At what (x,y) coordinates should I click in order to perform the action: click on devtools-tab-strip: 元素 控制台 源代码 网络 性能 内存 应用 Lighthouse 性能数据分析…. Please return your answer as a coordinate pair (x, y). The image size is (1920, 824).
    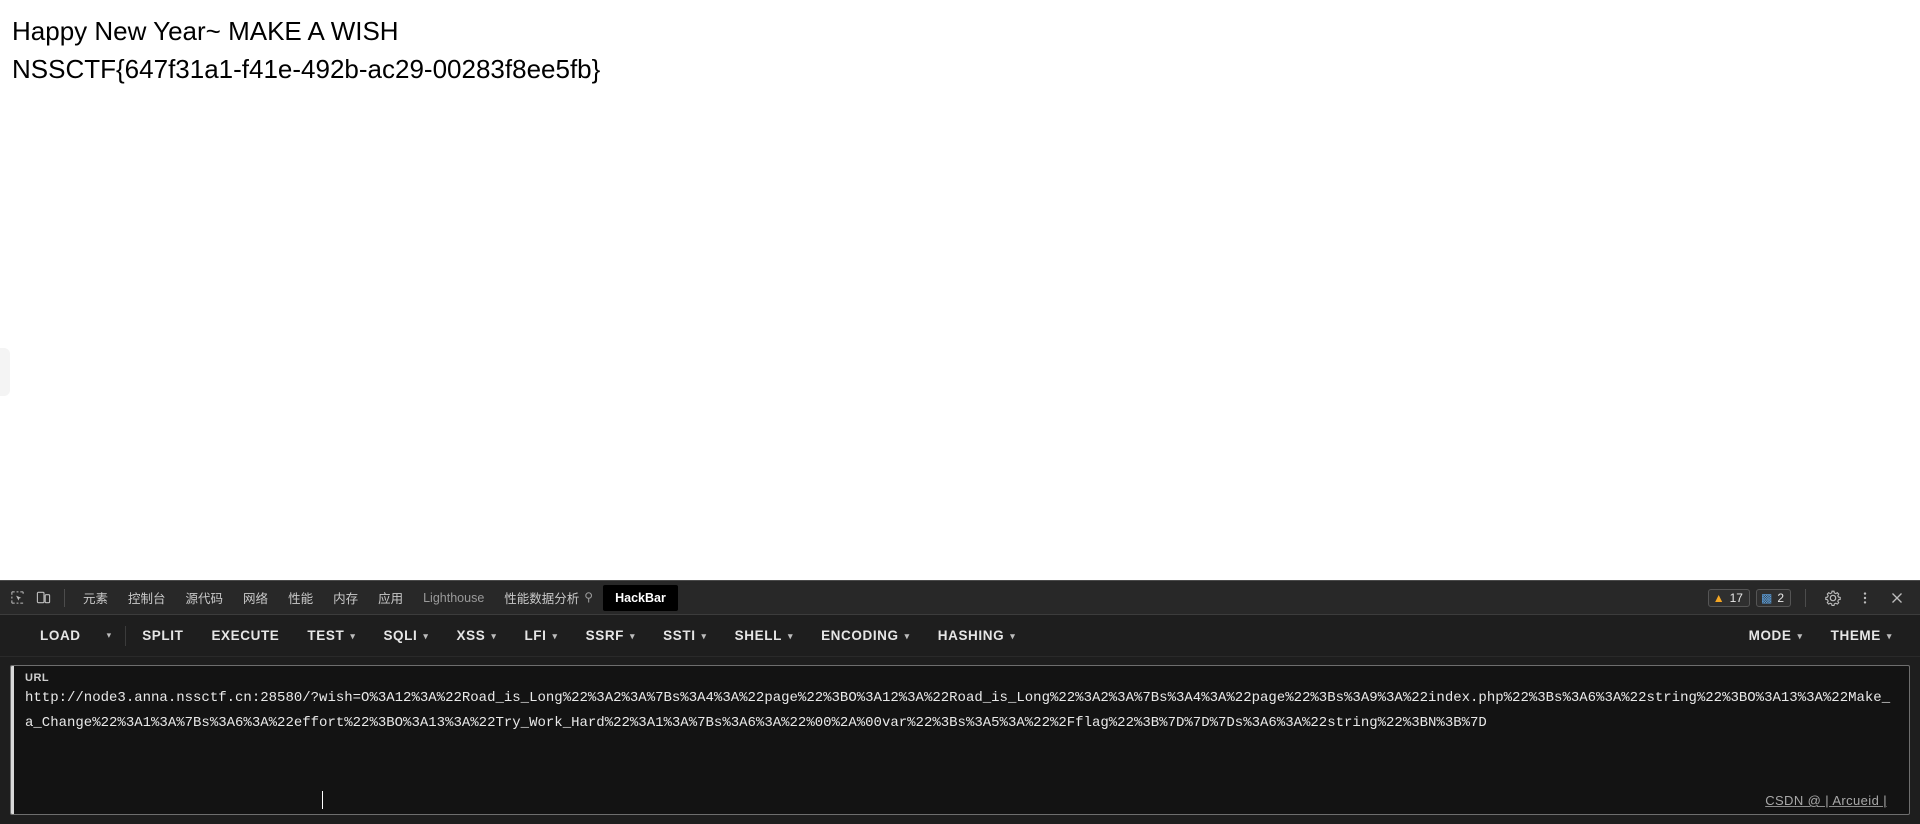
    Looking at the image, I should click on (960, 598).